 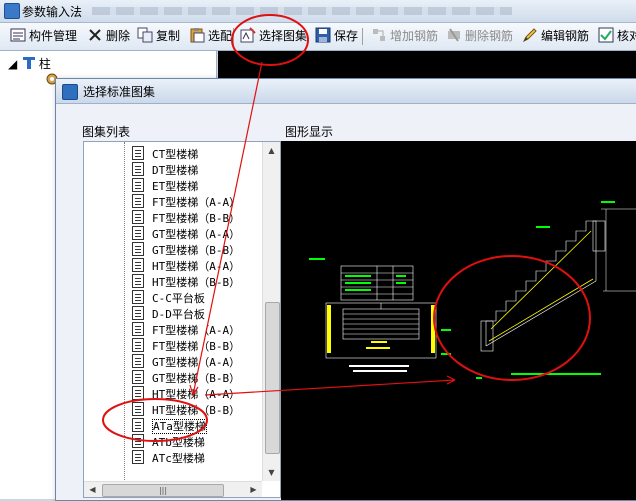 I want to click on list-item: ATb型楼梯, so click(x=168, y=442).